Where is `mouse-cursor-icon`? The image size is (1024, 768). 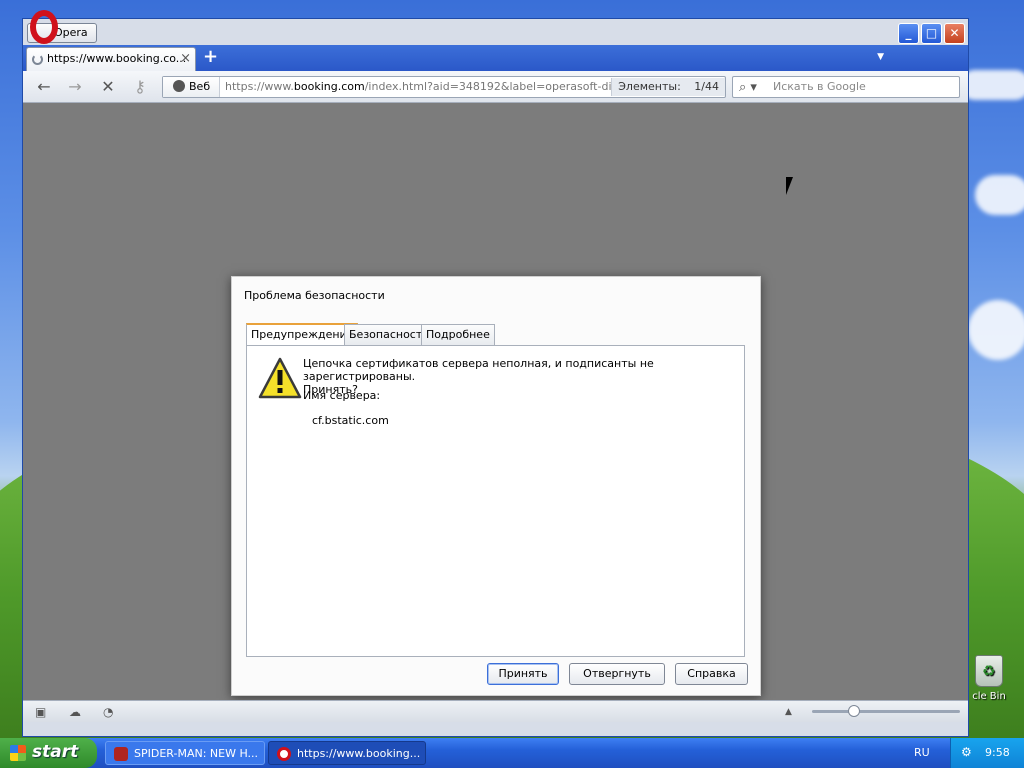
mouse-cursor-icon is located at coordinates (792, 186).